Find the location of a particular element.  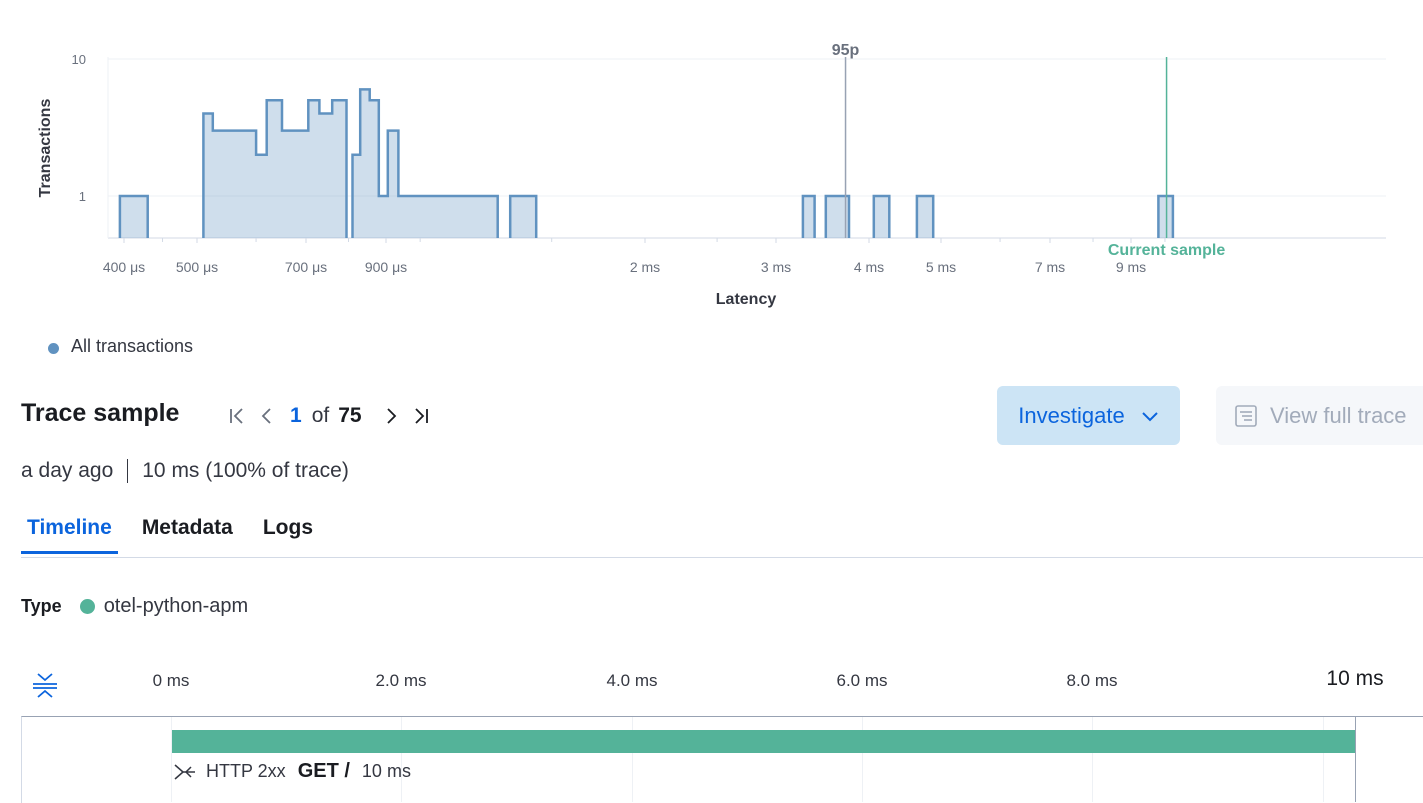

tab-timeline: Timeline is located at coordinates (69, 532).